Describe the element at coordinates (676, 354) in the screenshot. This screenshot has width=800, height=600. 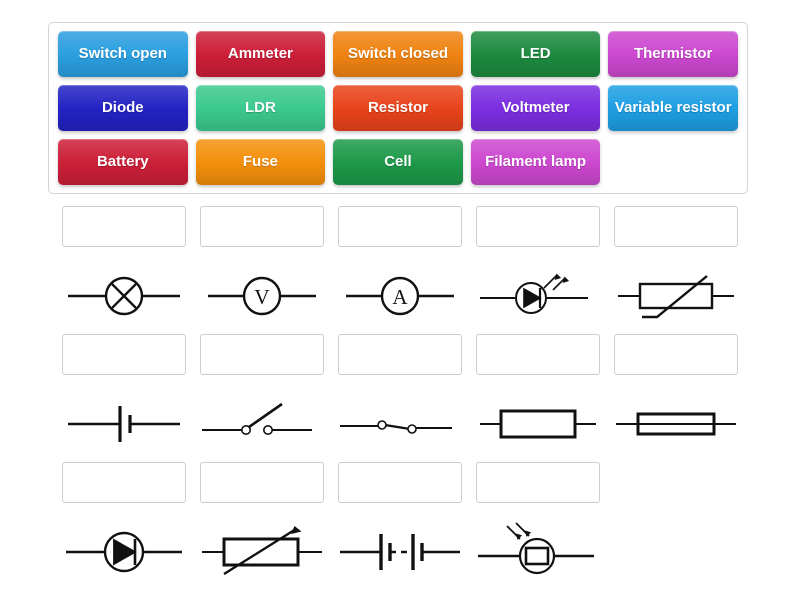
I see `dropzone-fuse` at that location.